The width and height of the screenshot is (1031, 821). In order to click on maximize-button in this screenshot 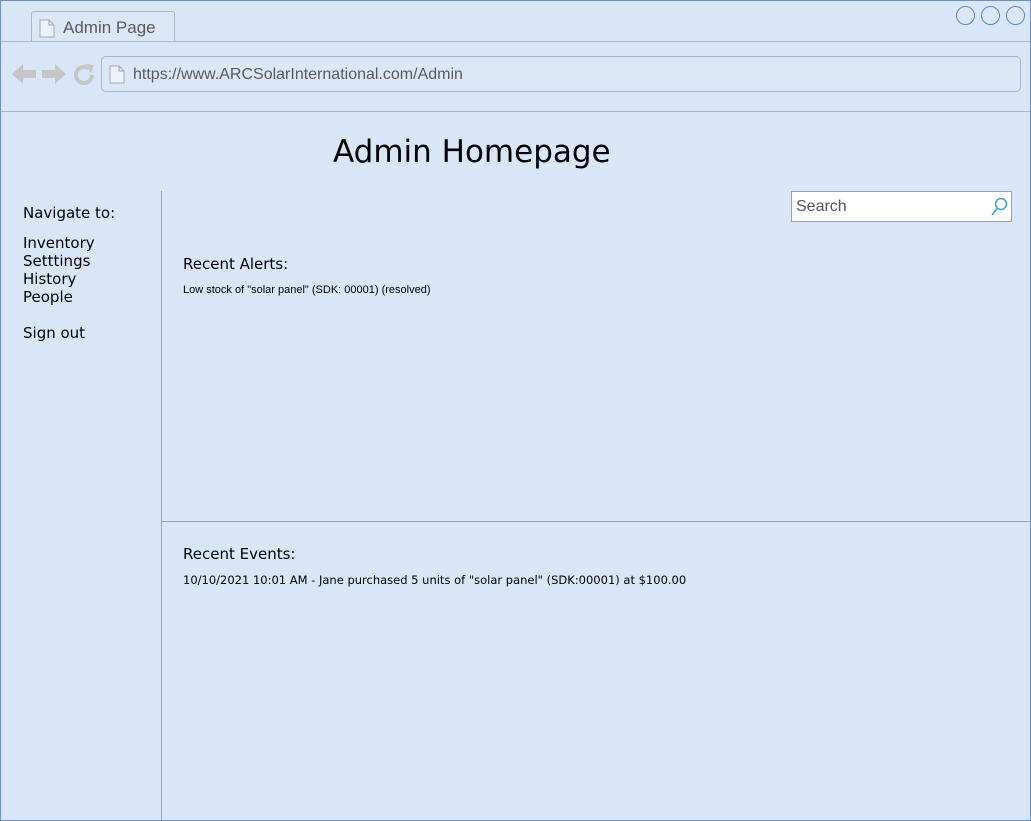, I will do `click(990, 15)`.